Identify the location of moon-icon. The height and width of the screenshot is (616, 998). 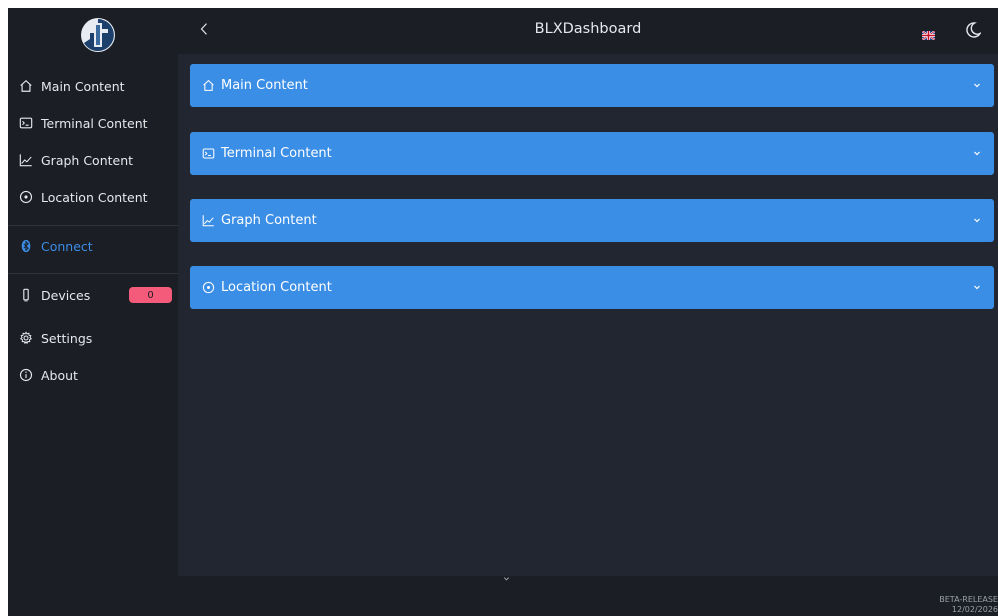
(973, 32).